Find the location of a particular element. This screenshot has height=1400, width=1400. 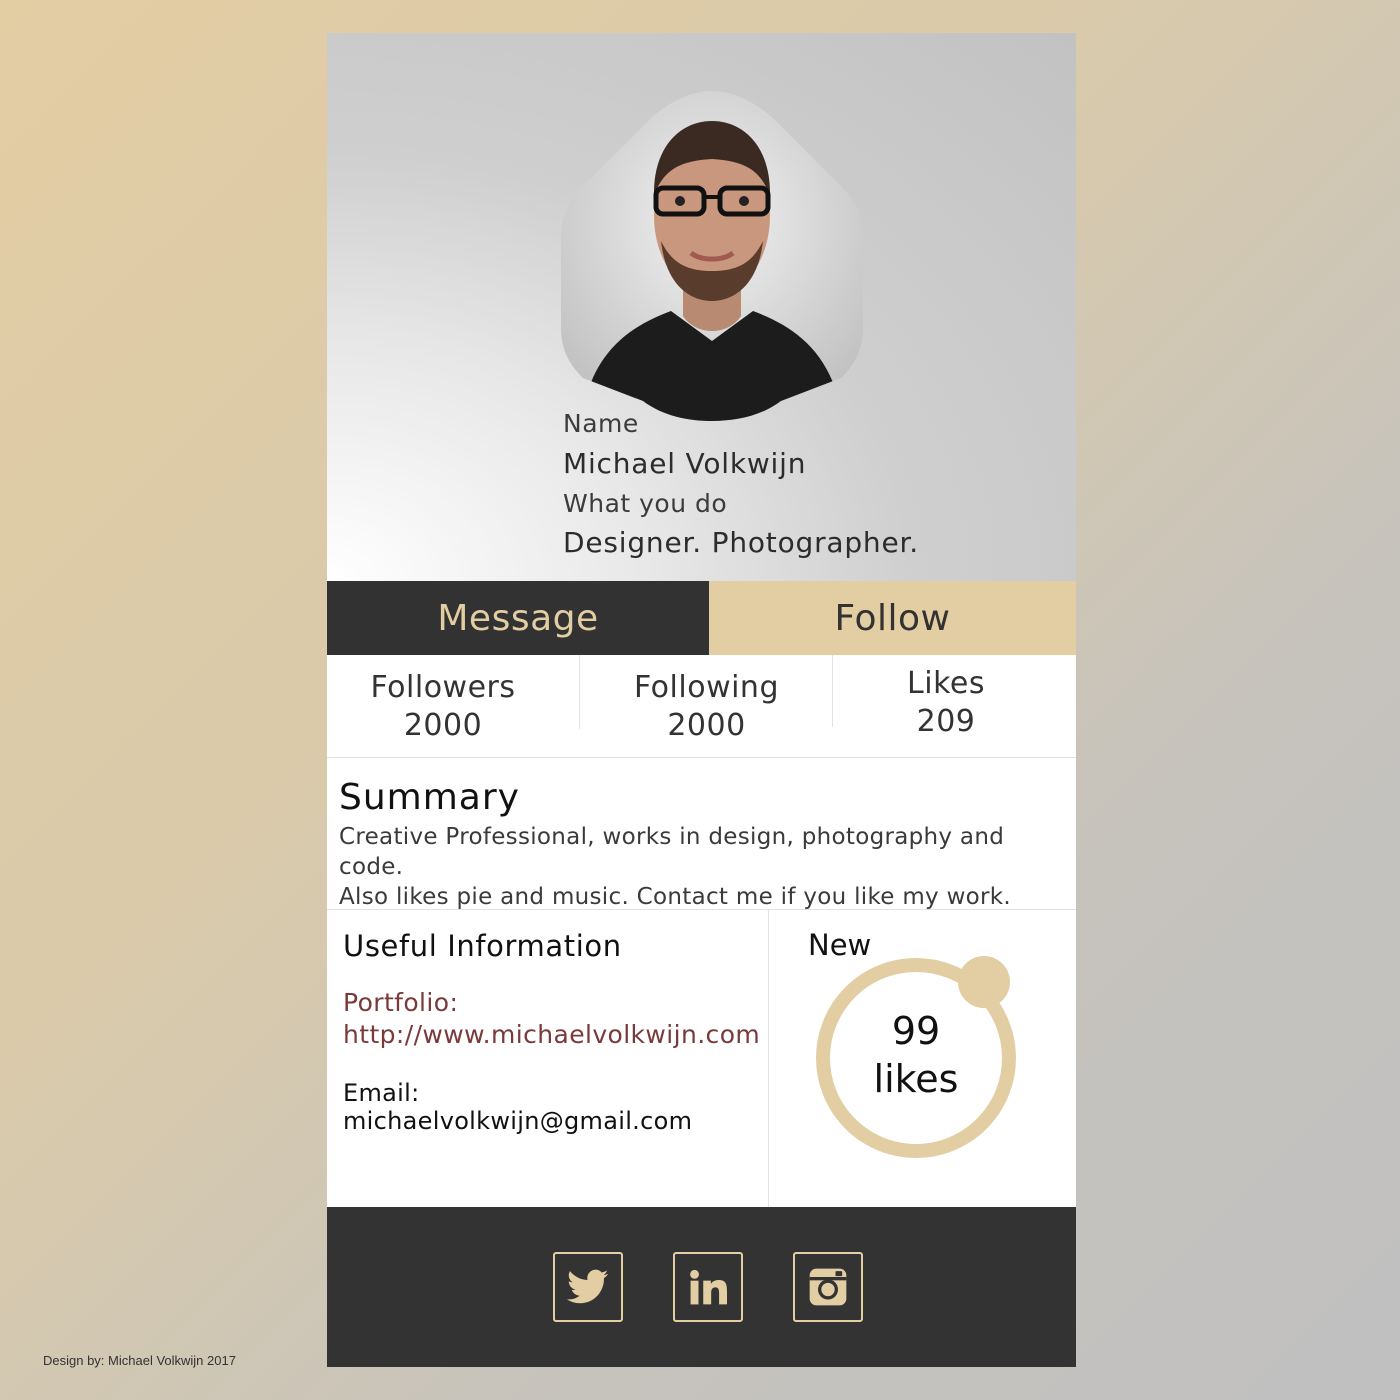

name-label: Name is located at coordinates (601, 423).